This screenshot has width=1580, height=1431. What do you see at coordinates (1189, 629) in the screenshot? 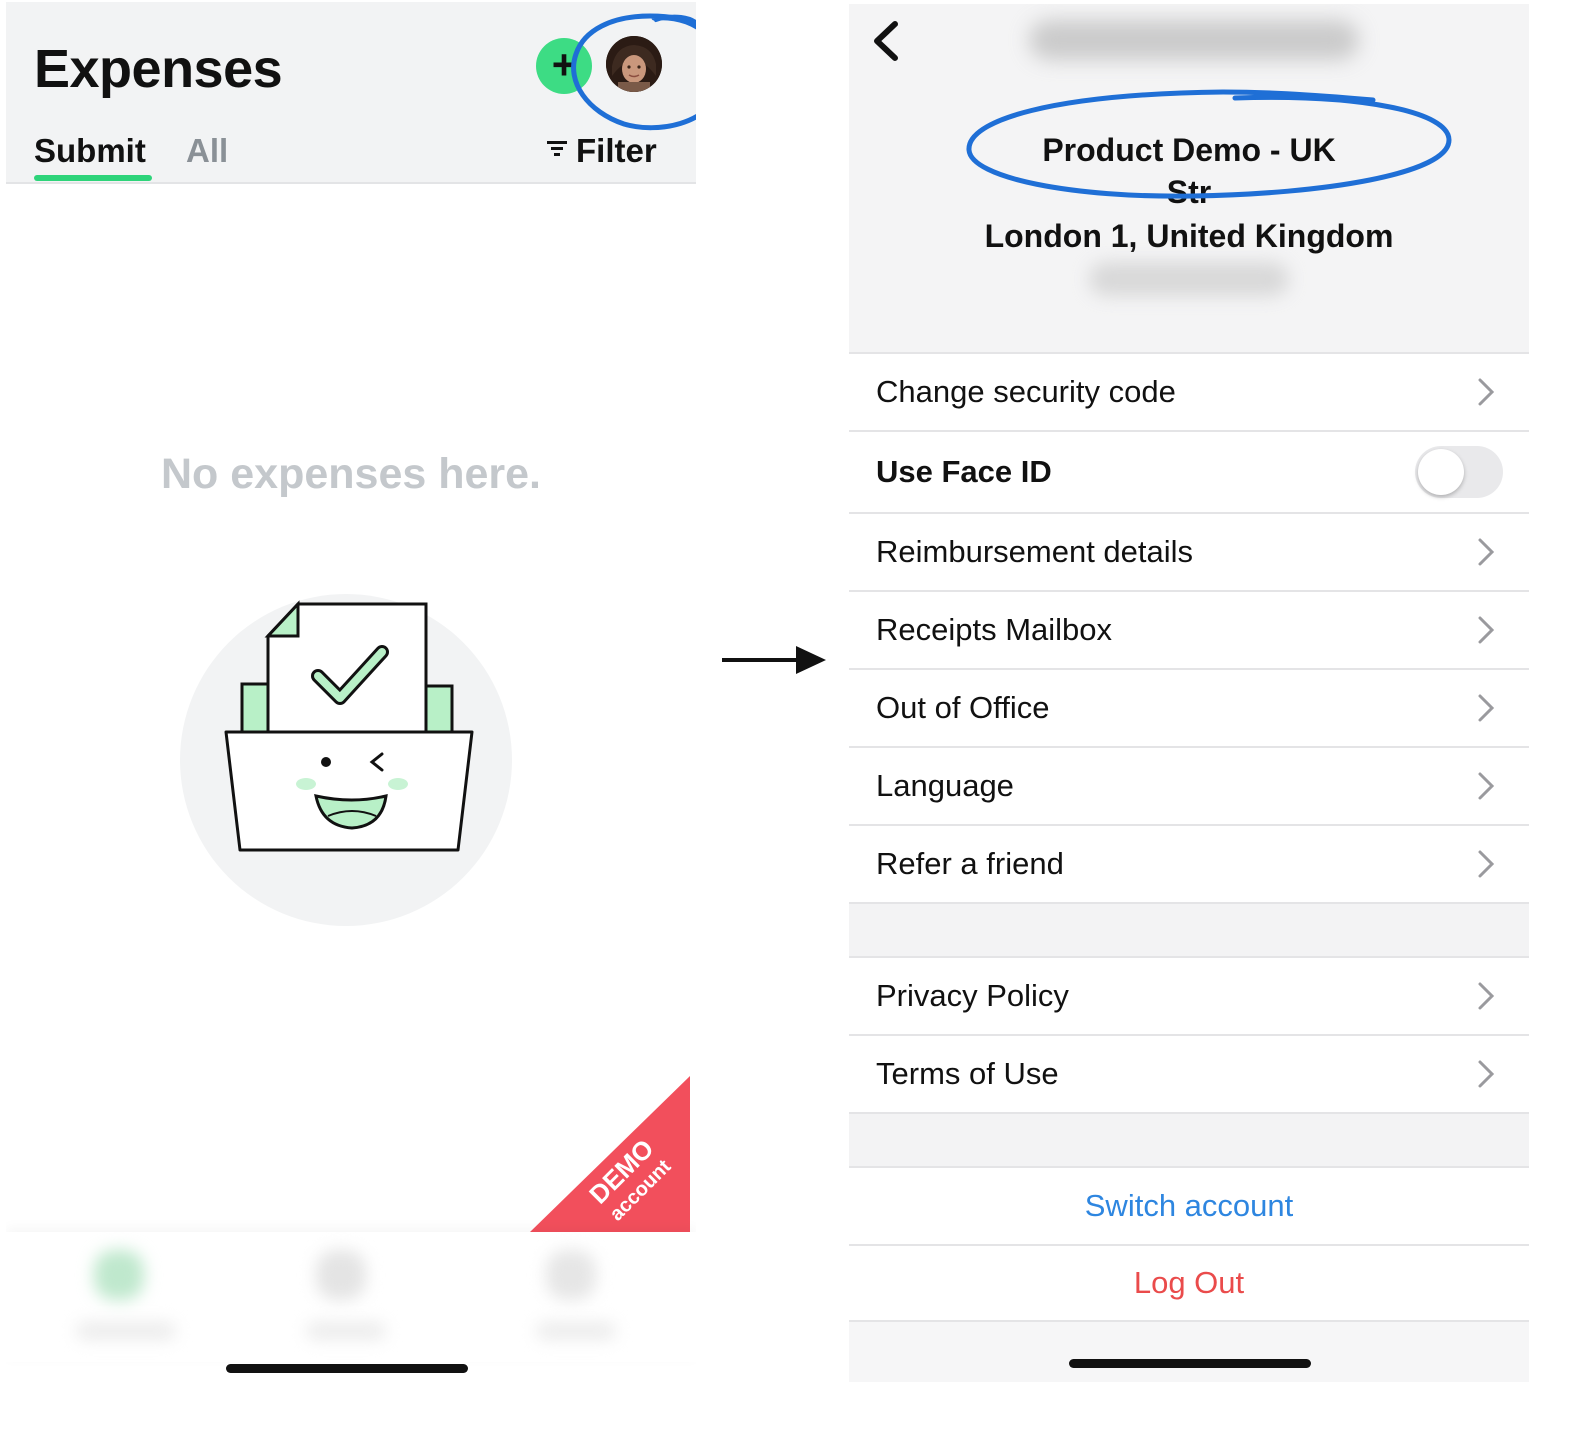
I see `settings-row-receipts-mailbox: Receipts Mailbox` at bounding box center [1189, 629].